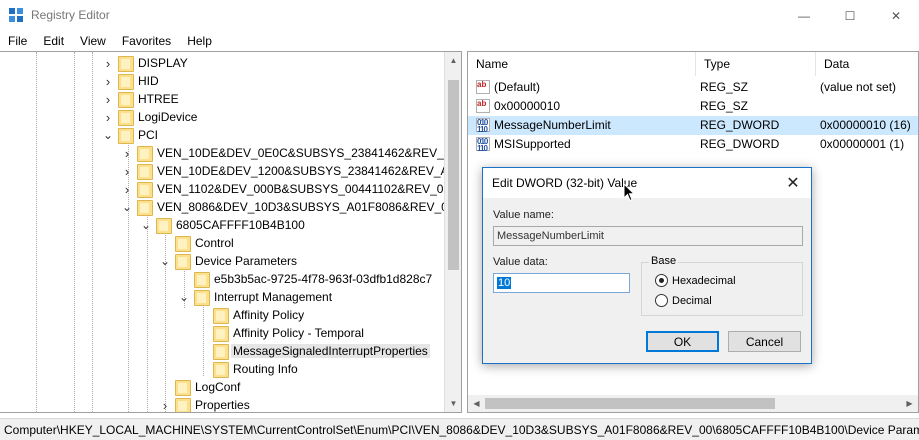 The image size is (919, 440). What do you see at coordinates (459, 15) in the screenshot?
I see `title-bar: Registry Editor — ☐ ✕` at bounding box center [459, 15].